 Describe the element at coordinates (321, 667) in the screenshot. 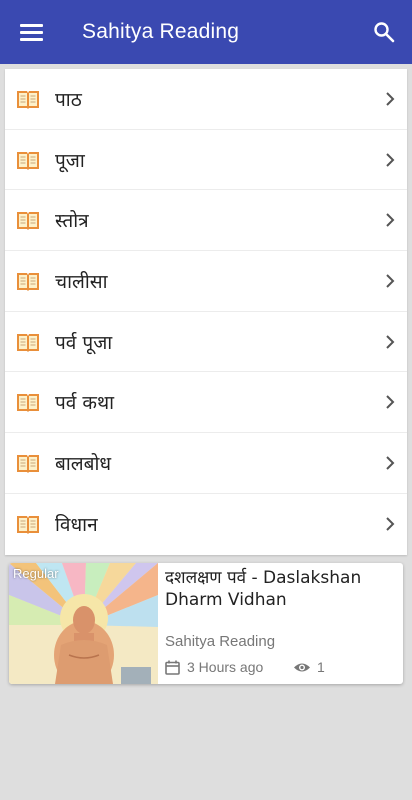

I see `view-count: 1` at that location.